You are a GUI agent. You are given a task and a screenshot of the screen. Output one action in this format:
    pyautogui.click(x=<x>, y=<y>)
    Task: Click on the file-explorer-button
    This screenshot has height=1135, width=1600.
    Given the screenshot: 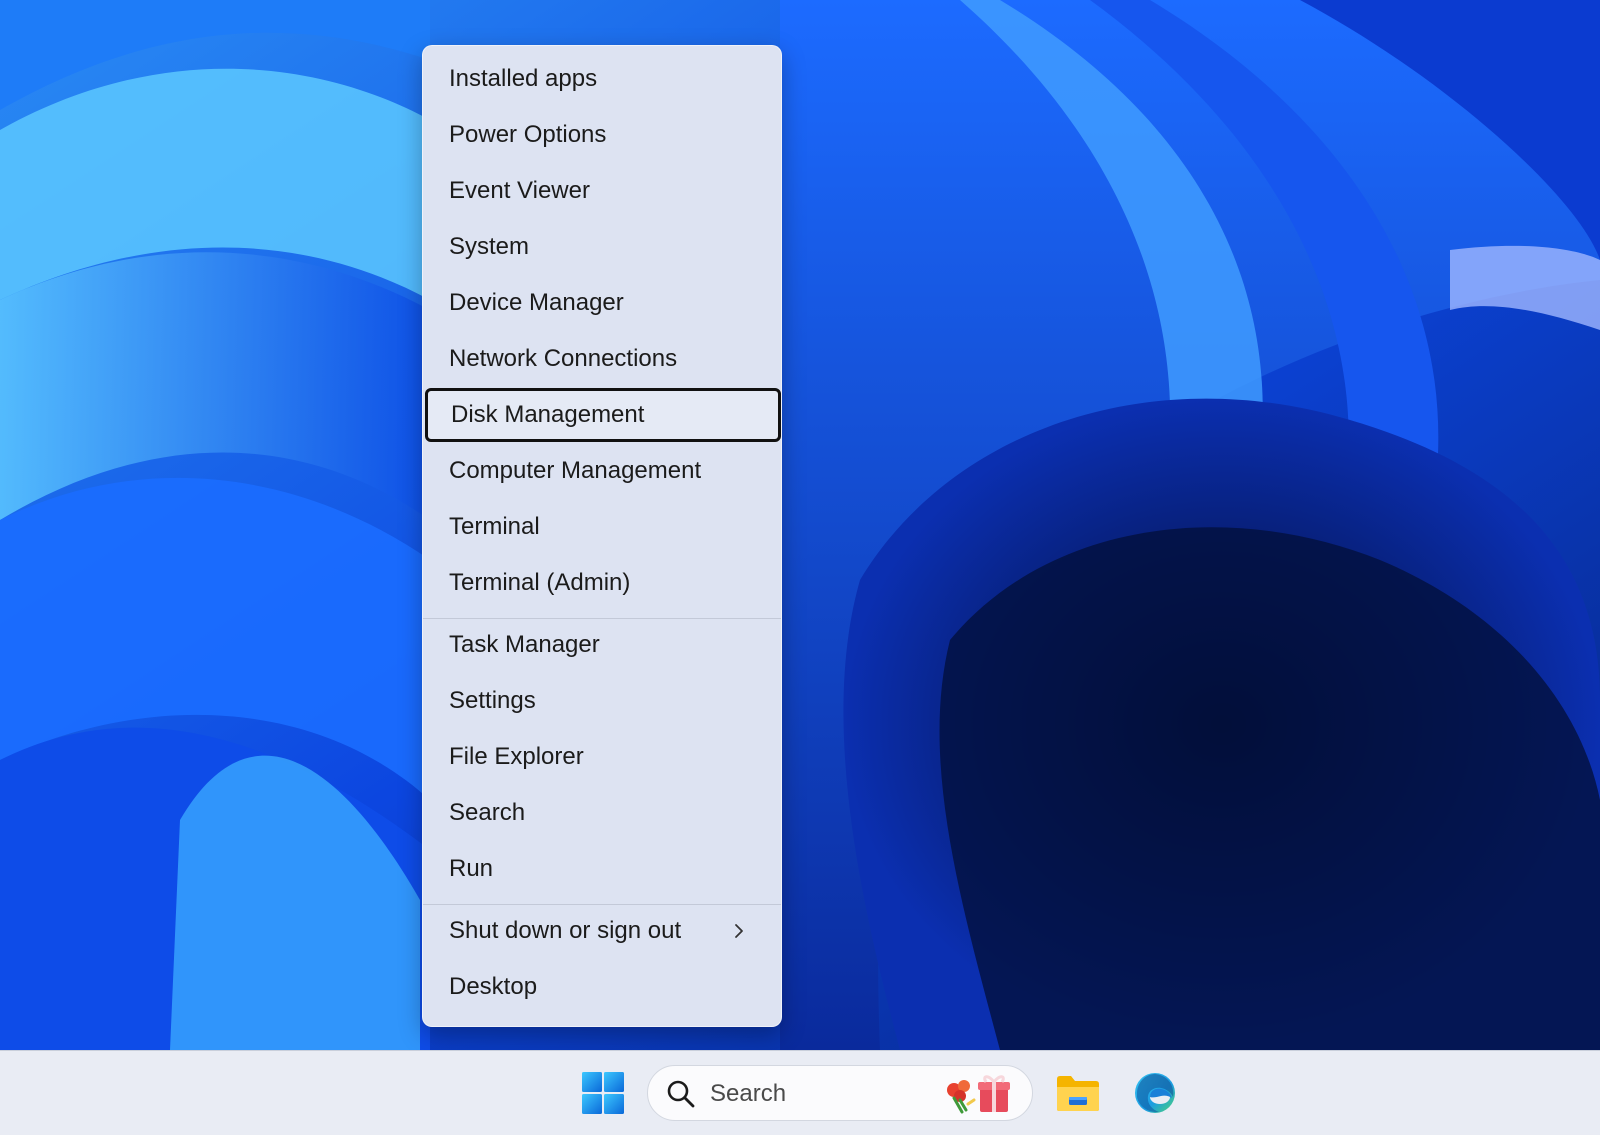 What is the action you would take?
    pyautogui.click(x=1078, y=1093)
    